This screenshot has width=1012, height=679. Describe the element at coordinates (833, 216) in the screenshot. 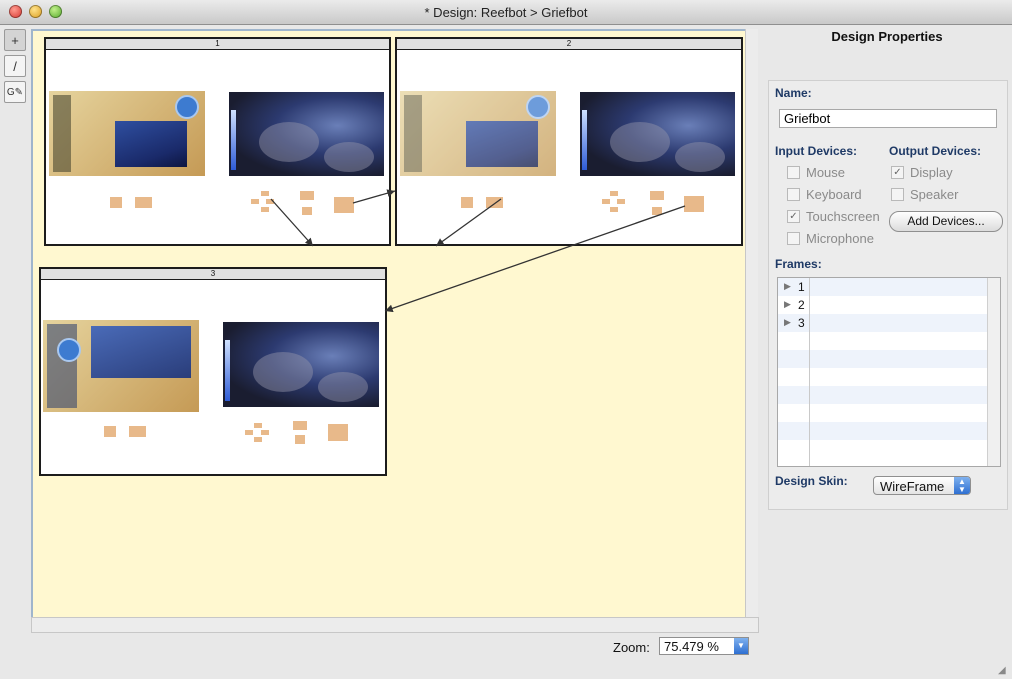

I see `touchscreen-checkbox: ✓ Touchscreen` at that location.